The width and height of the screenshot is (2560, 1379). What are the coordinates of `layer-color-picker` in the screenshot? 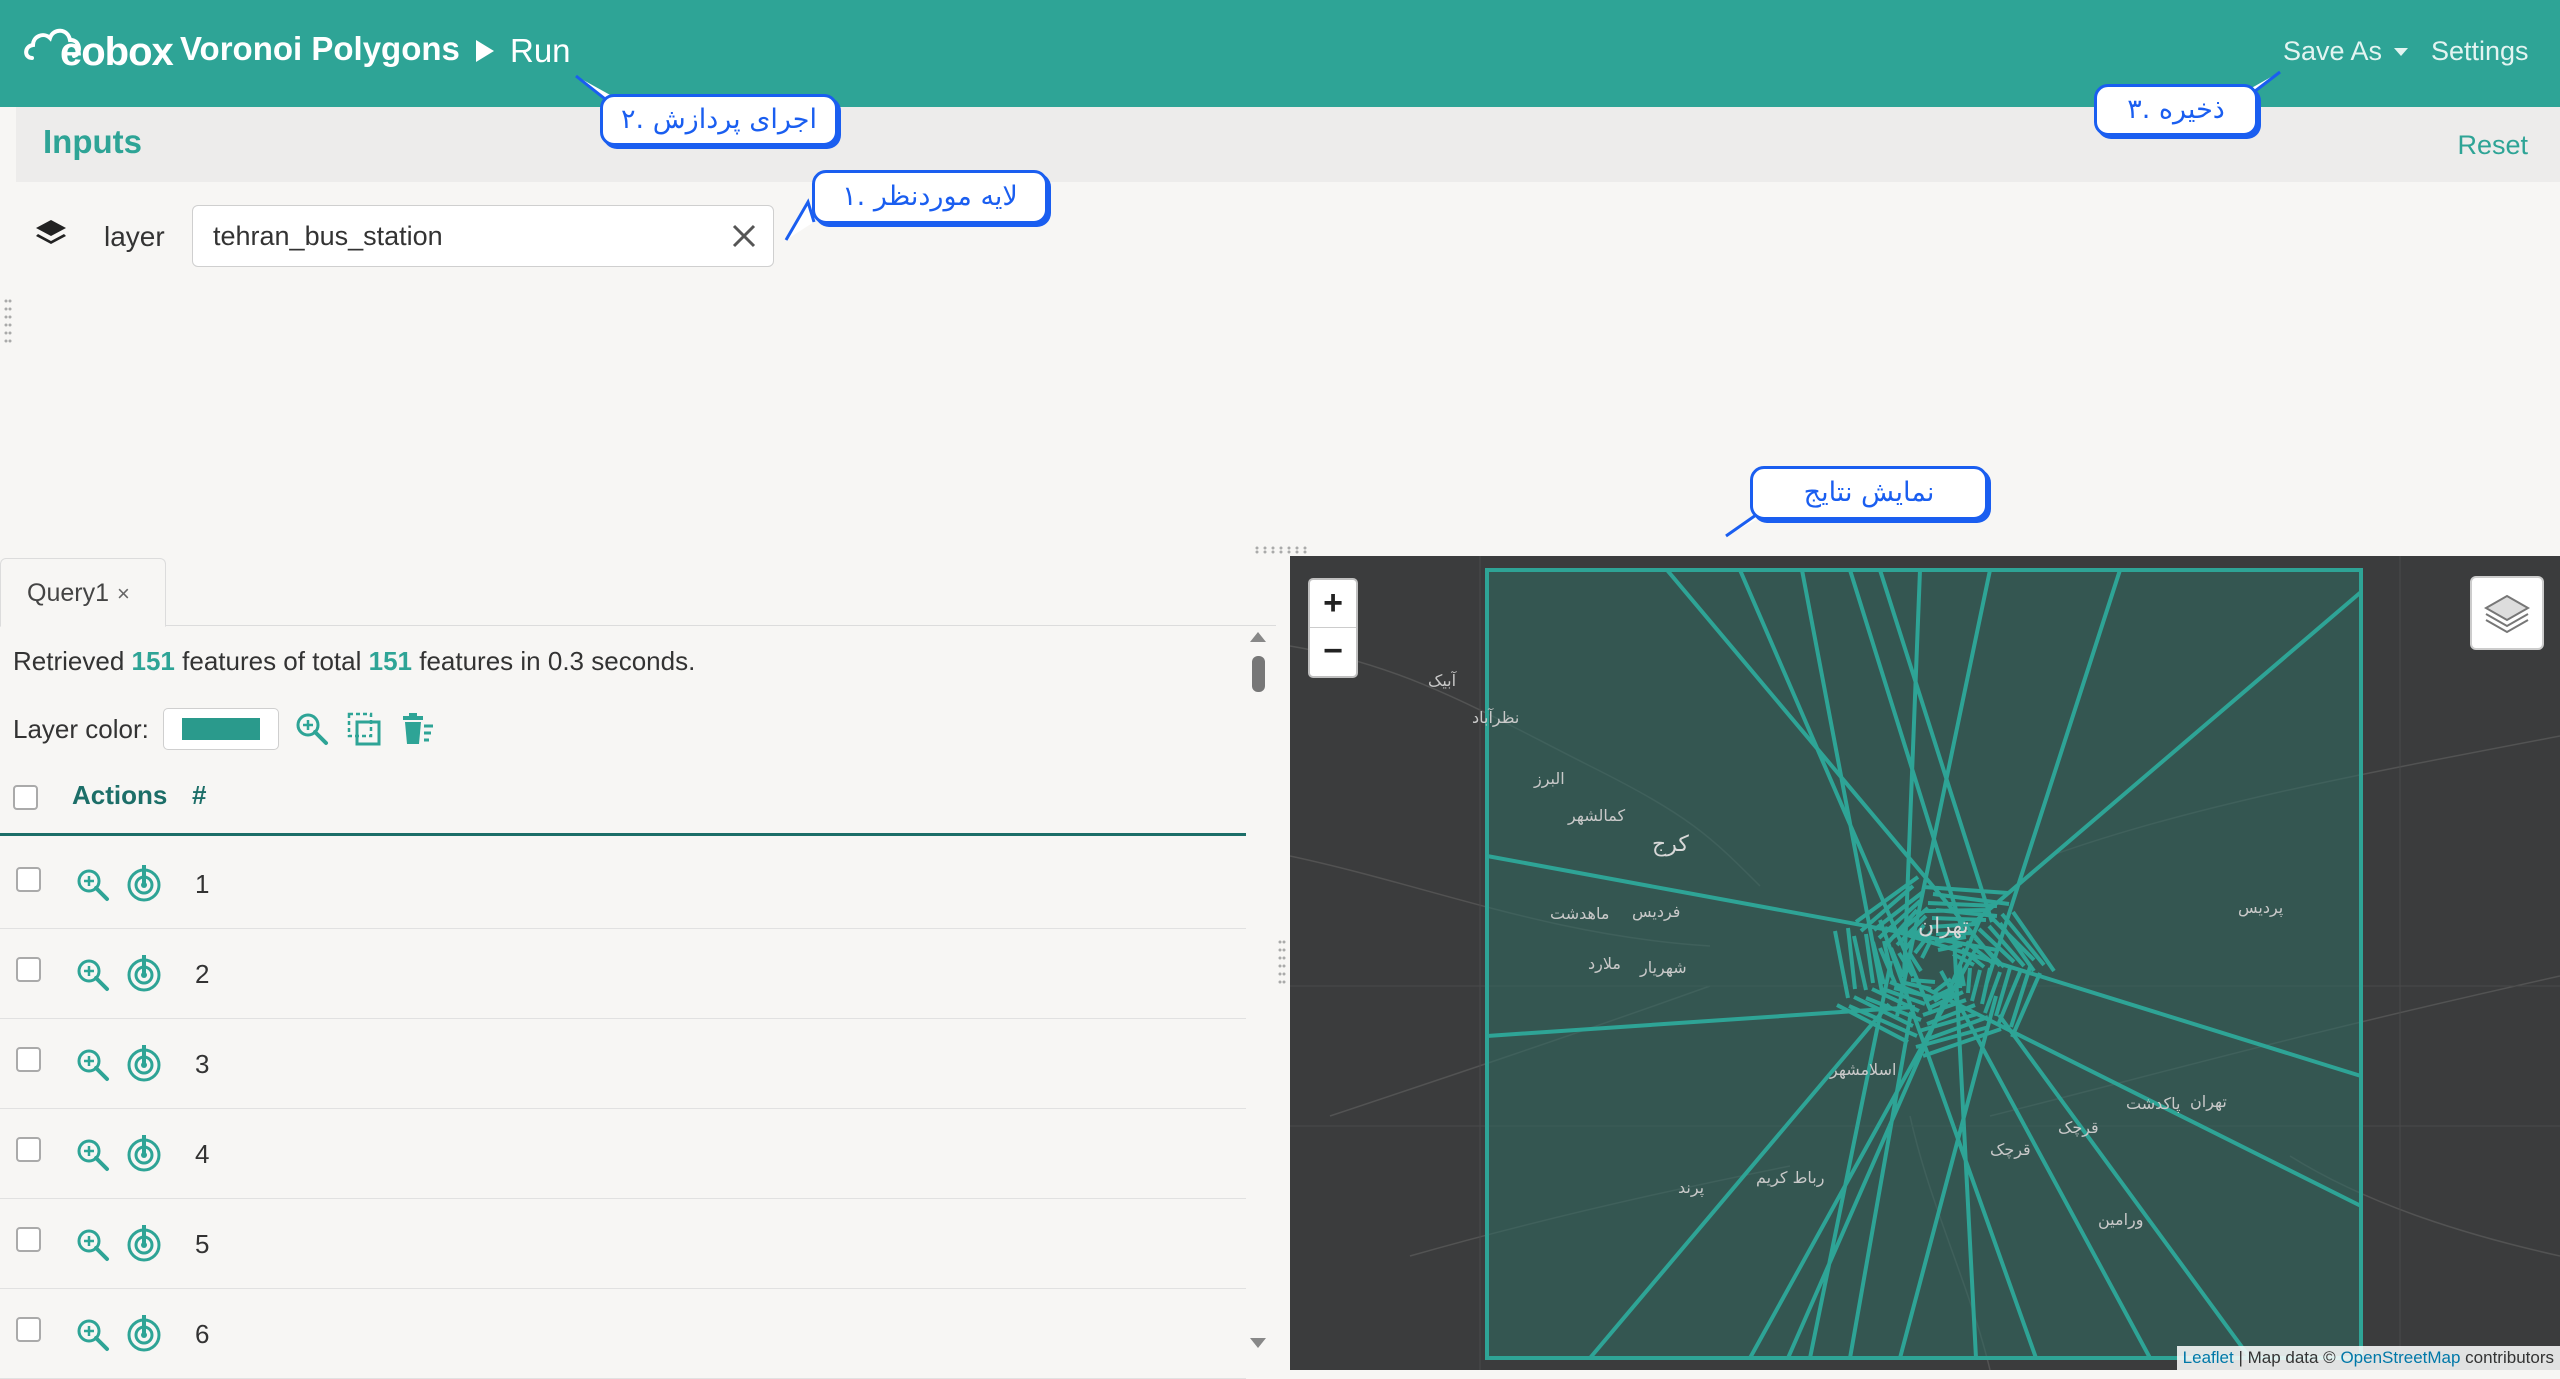 It's located at (220, 729).